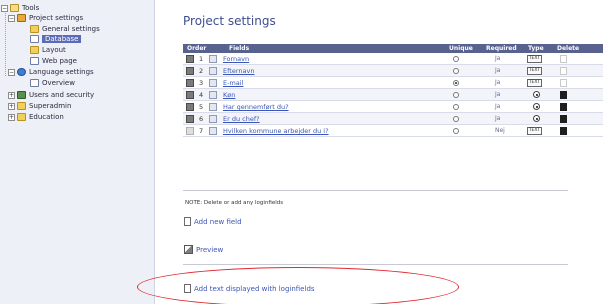  I want to click on field-name-link: Fornavn, so click(236, 59).